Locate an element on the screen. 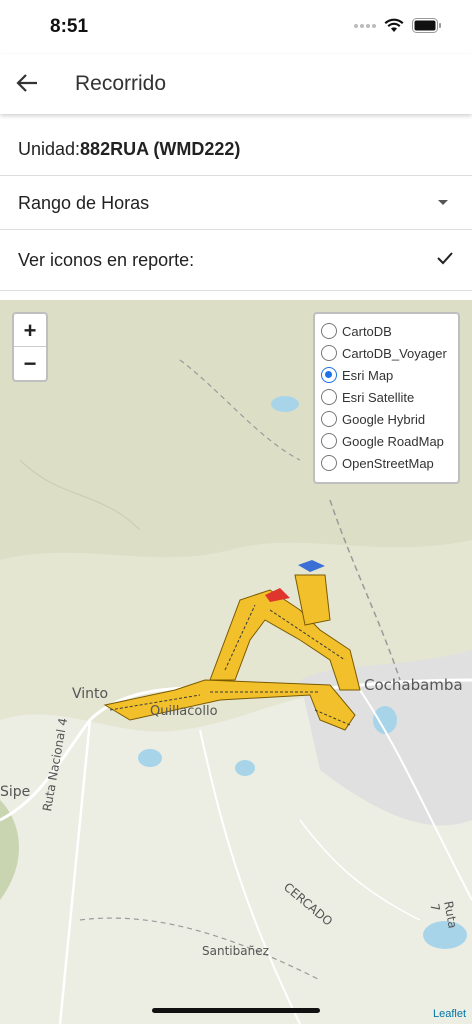 This screenshot has height=1024, width=472. zoom-in-button: + is located at coordinates (30, 330).